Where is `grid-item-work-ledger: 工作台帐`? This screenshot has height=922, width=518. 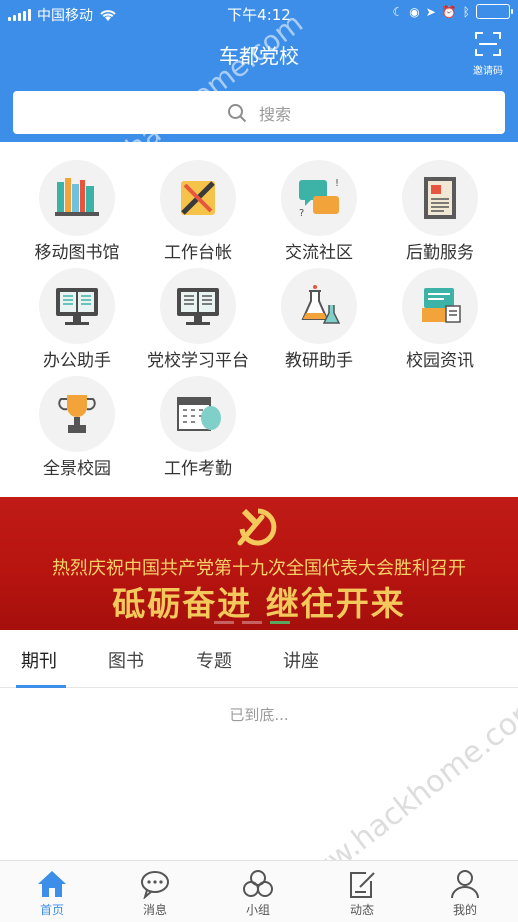
grid-item-work-ledger: 工作台帐 is located at coordinates (198, 207).